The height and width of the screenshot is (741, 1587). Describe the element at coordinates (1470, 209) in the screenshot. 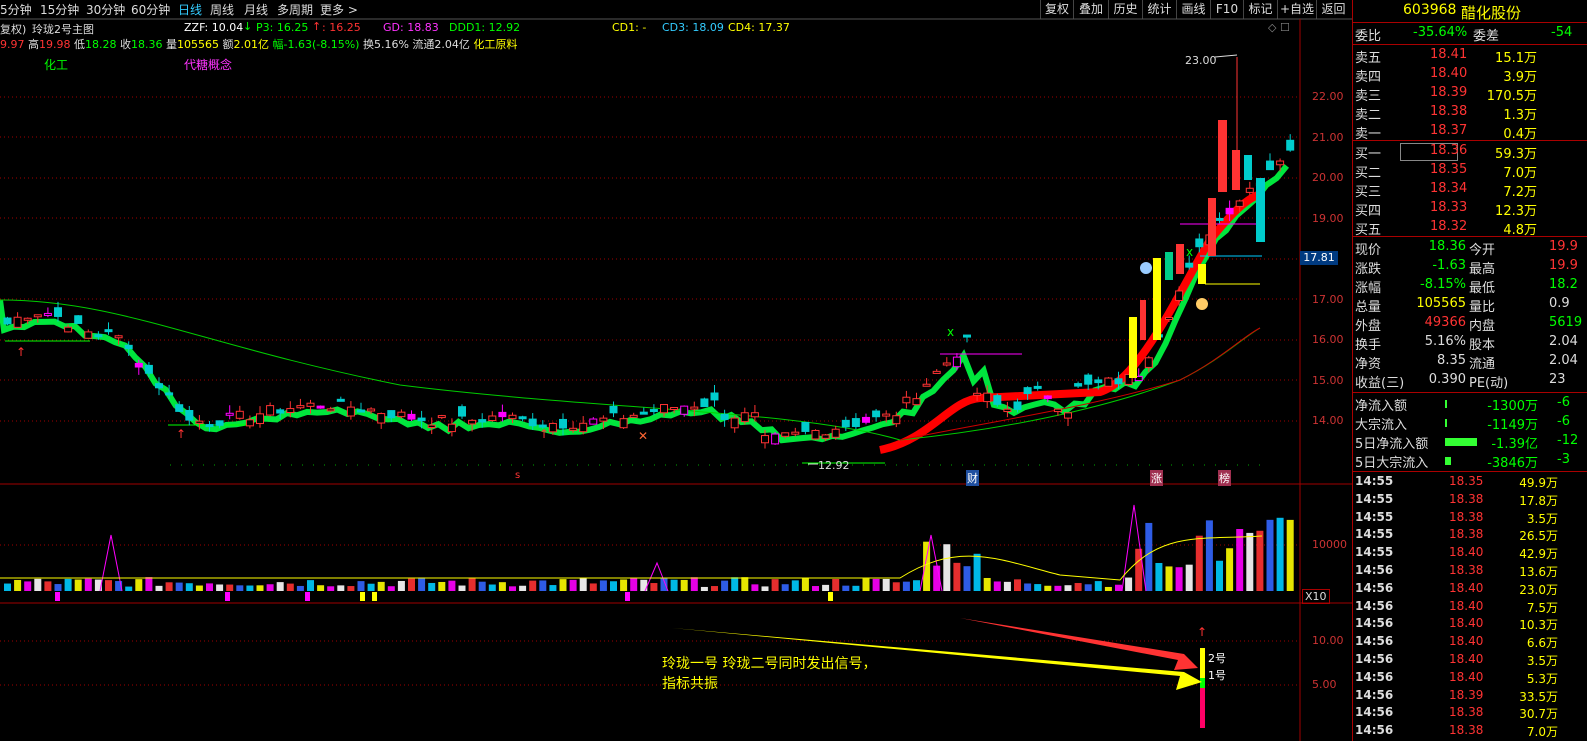

I see `bid-row: 买四 18.33 12.3万` at that location.